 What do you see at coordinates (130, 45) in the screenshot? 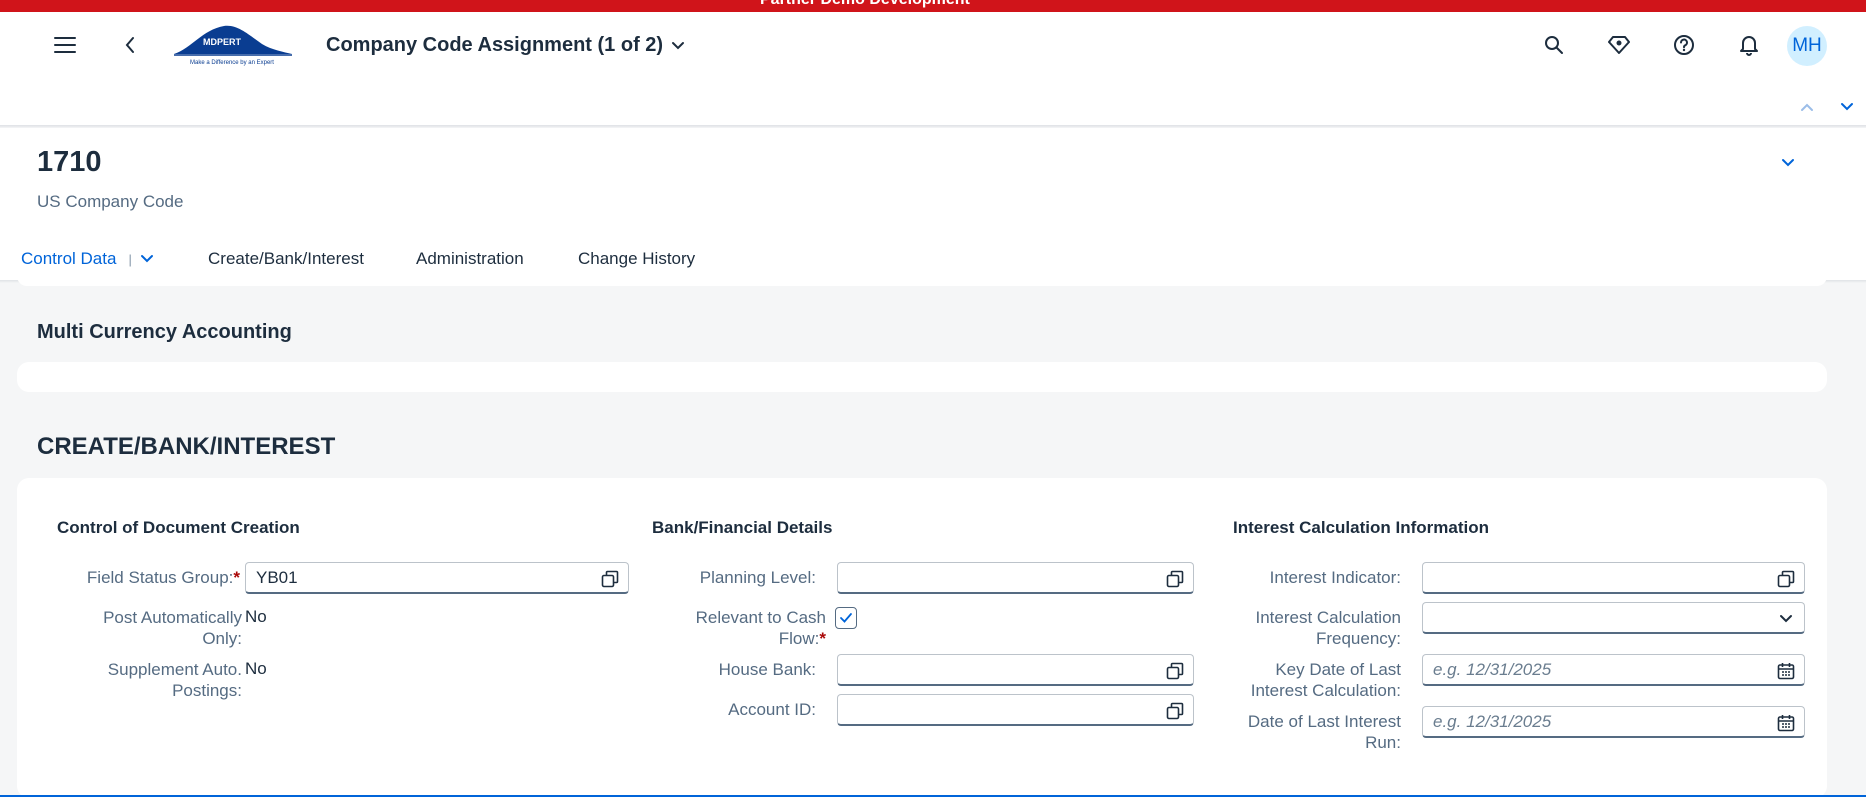
I see `back-icon` at bounding box center [130, 45].